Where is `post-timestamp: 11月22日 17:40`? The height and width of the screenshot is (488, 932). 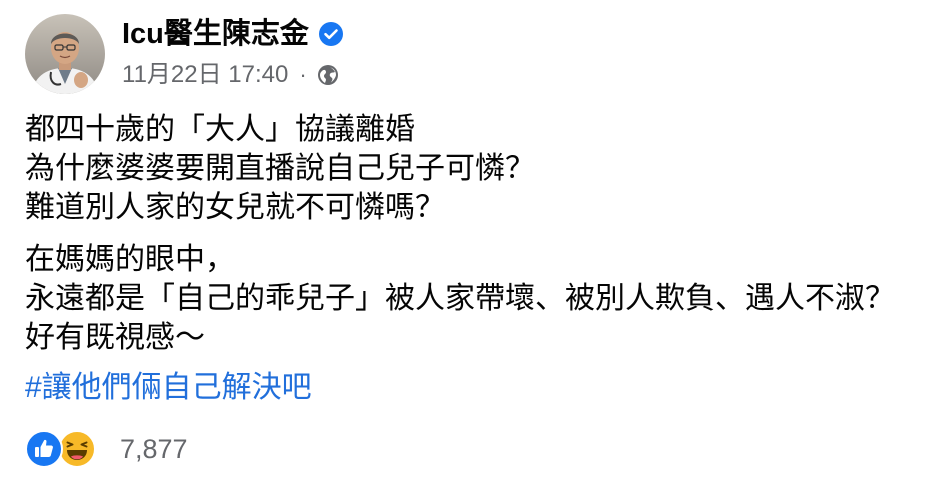 post-timestamp: 11月22日 17:40 is located at coordinates (205, 75).